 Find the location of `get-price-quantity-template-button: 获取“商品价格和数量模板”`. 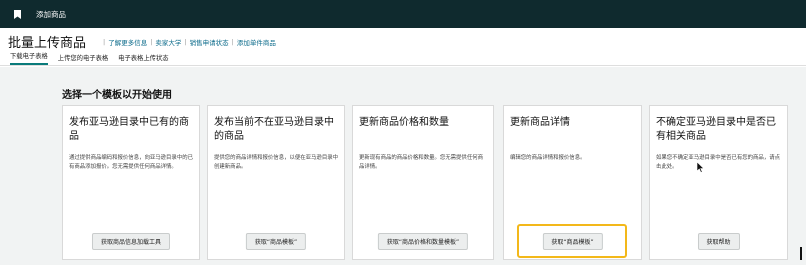

get-price-quantity-template-button: 获取“商品价格和数量模板” is located at coordinates (423, 241).